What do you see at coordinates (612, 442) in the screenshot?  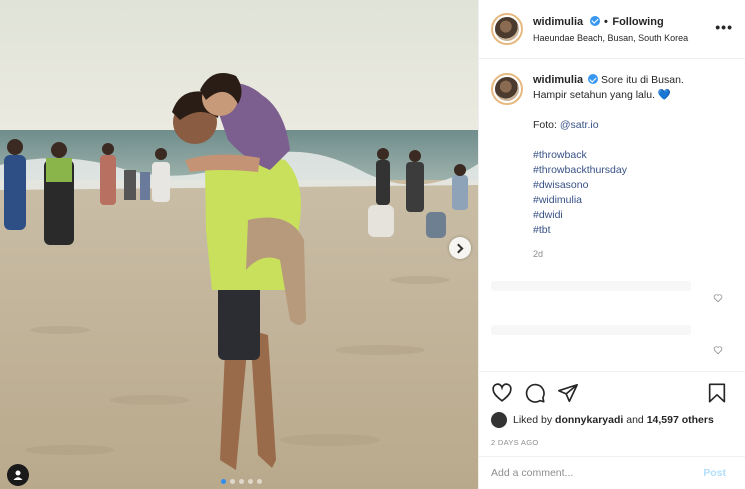 I see `post-date: 2 DAYS AGO` at bounding box center [612, 442].